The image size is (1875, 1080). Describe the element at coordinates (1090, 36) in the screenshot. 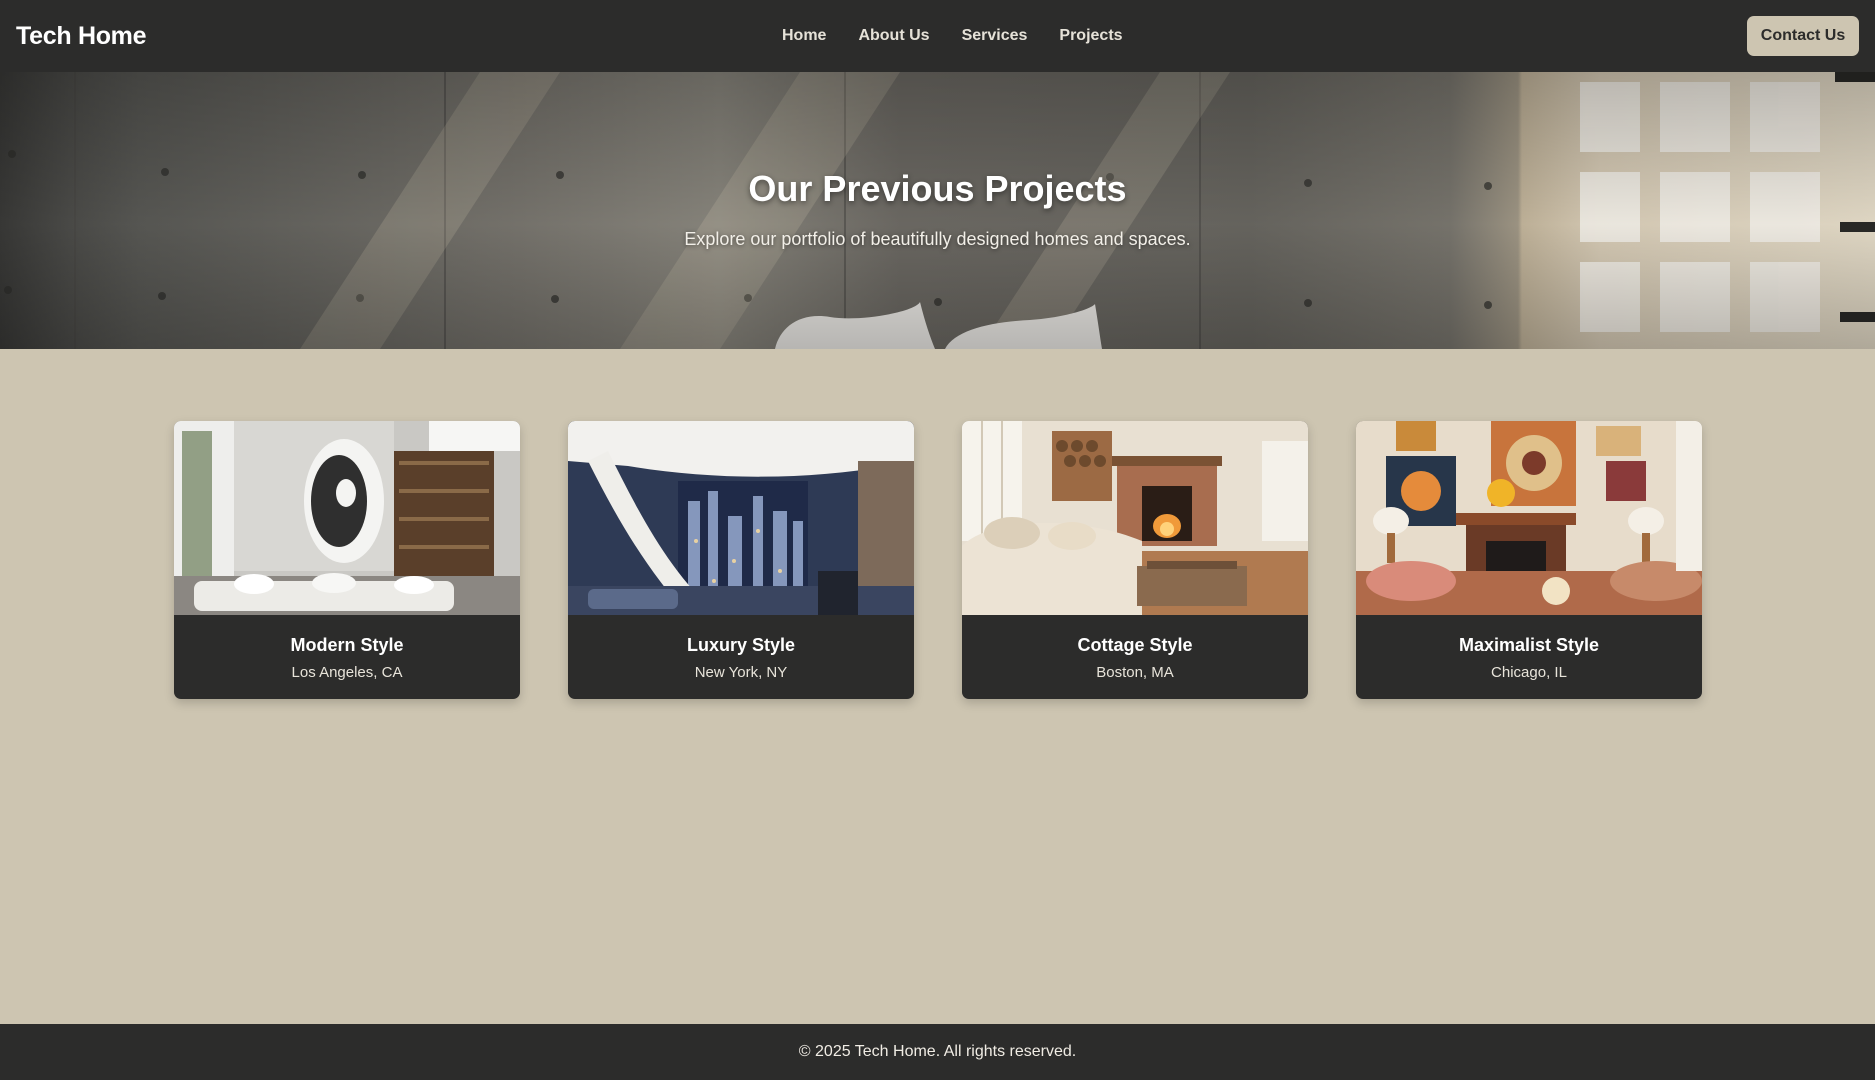

I see `nav-link-projects: Projects` at that location.